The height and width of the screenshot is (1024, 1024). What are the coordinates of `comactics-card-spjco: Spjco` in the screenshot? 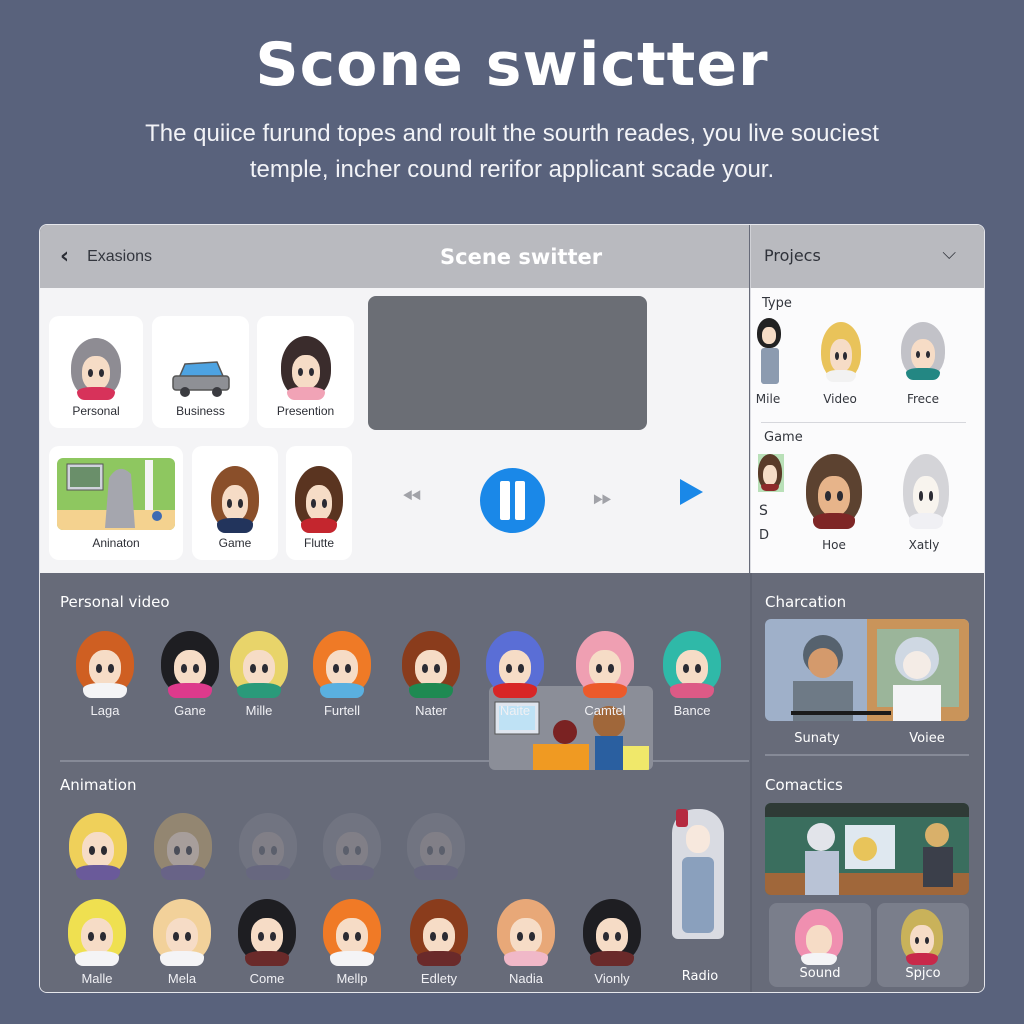 It's located at (923, 945).